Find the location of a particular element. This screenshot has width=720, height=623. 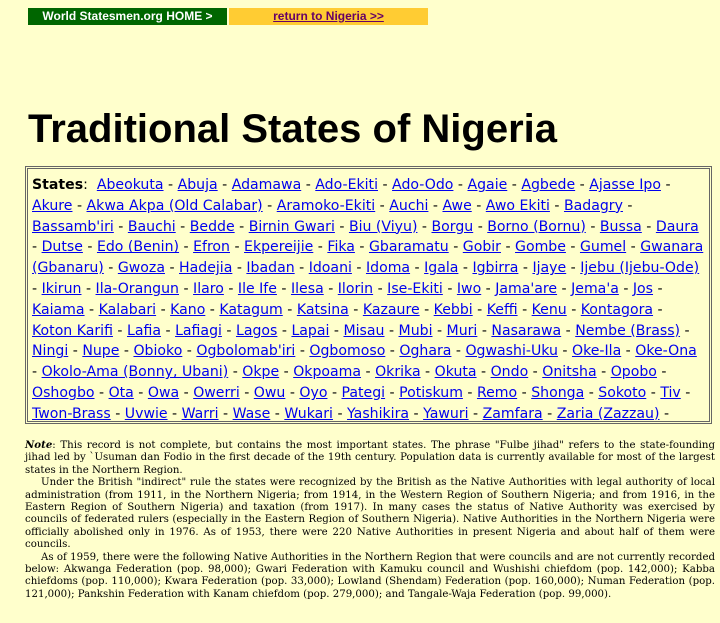

state-link: Oke-Ona is located at coordinates (666, 351).